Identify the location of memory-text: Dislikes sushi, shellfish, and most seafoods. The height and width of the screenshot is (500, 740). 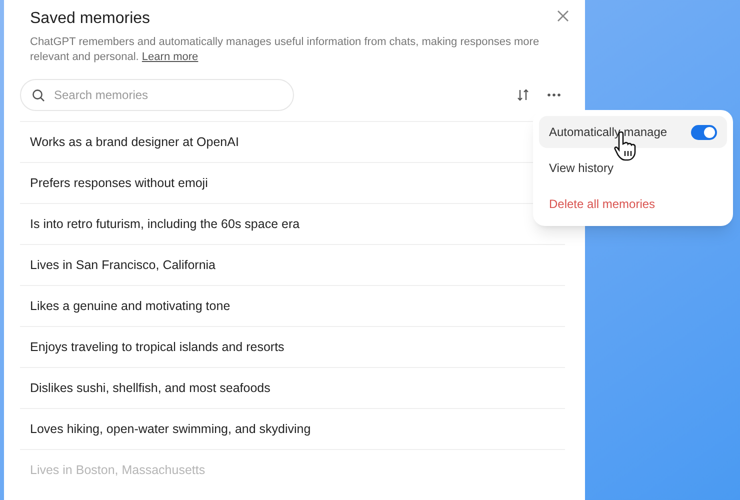
(150, 388).